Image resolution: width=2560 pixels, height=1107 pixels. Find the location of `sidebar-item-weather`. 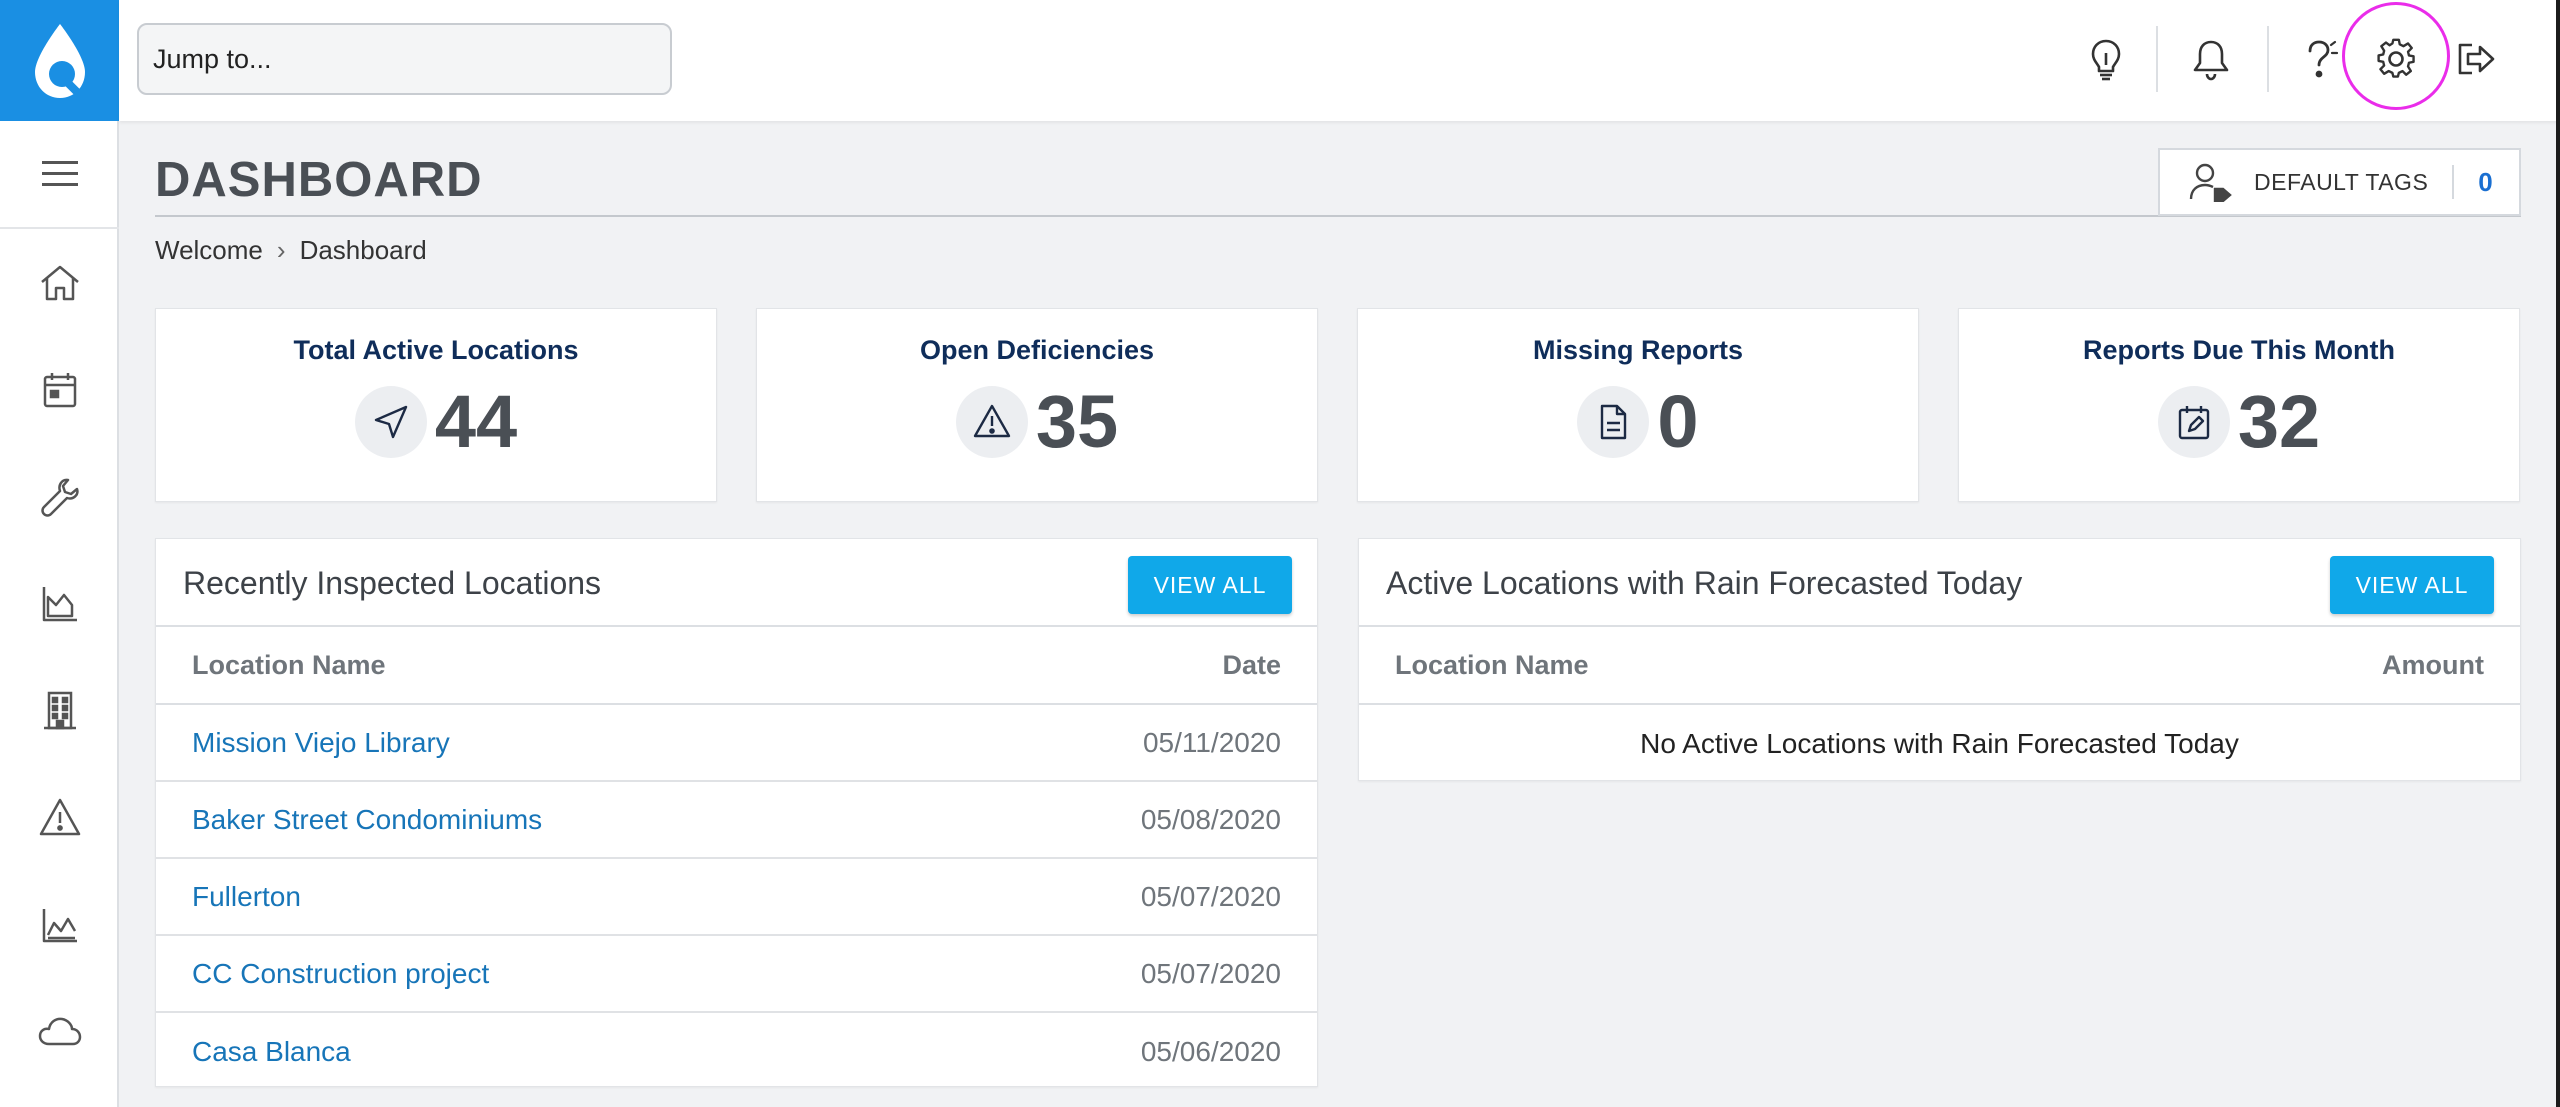

sidebar-item-weather is located at coordinates (59, 1031).